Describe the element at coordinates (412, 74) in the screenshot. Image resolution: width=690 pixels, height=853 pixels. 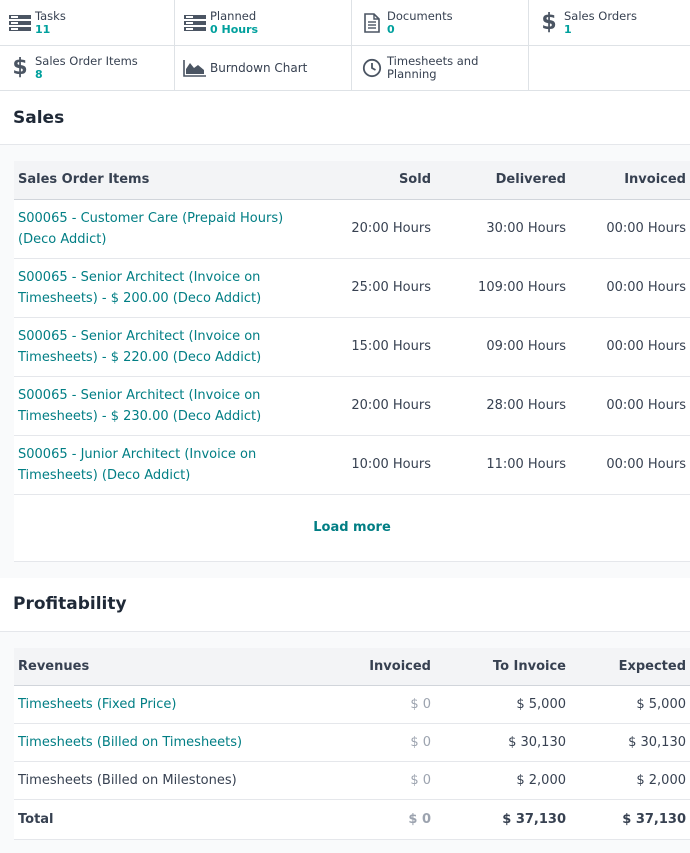
I see `timesheets-label-line2: Planning` at that location.